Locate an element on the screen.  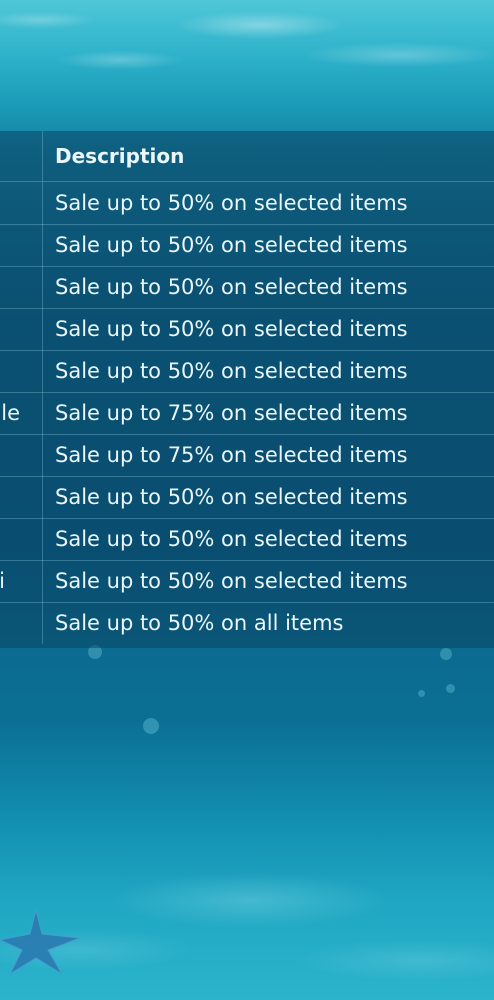
table-cell-left-text: i is located at coordinates (2, 581).